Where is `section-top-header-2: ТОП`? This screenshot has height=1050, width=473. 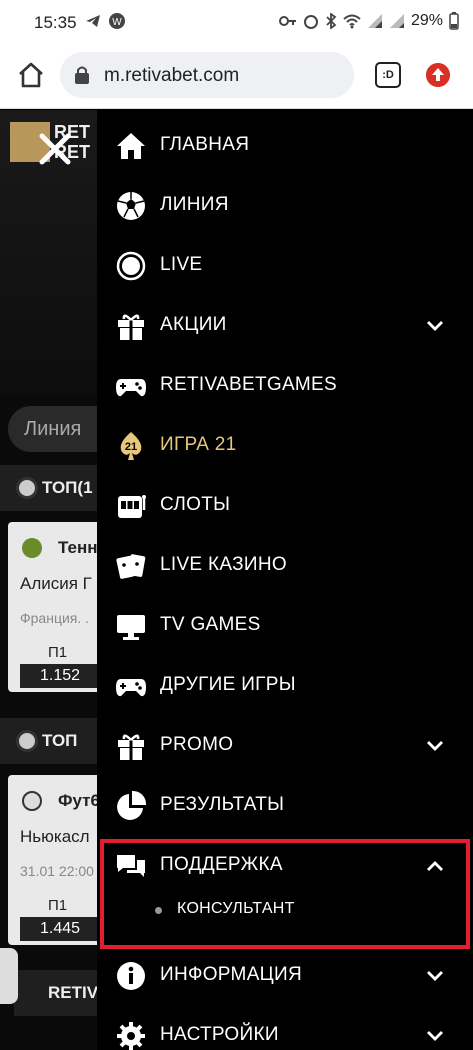
section-top-header-2: ТОП is located at coordinates (55, 741).